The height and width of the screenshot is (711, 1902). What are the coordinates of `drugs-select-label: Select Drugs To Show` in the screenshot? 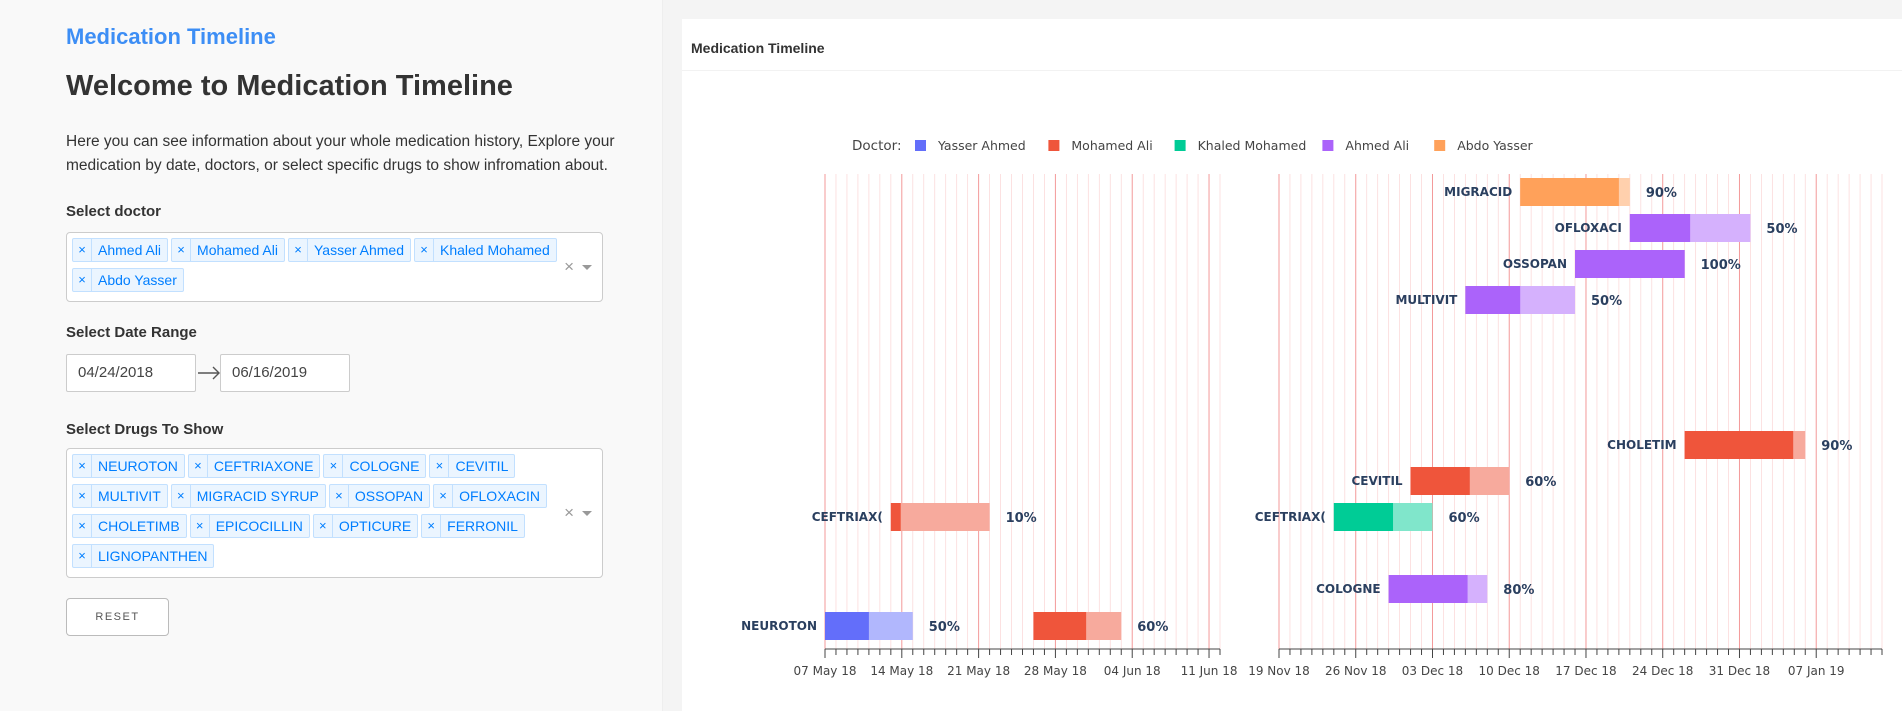 It's located at (145, 429).